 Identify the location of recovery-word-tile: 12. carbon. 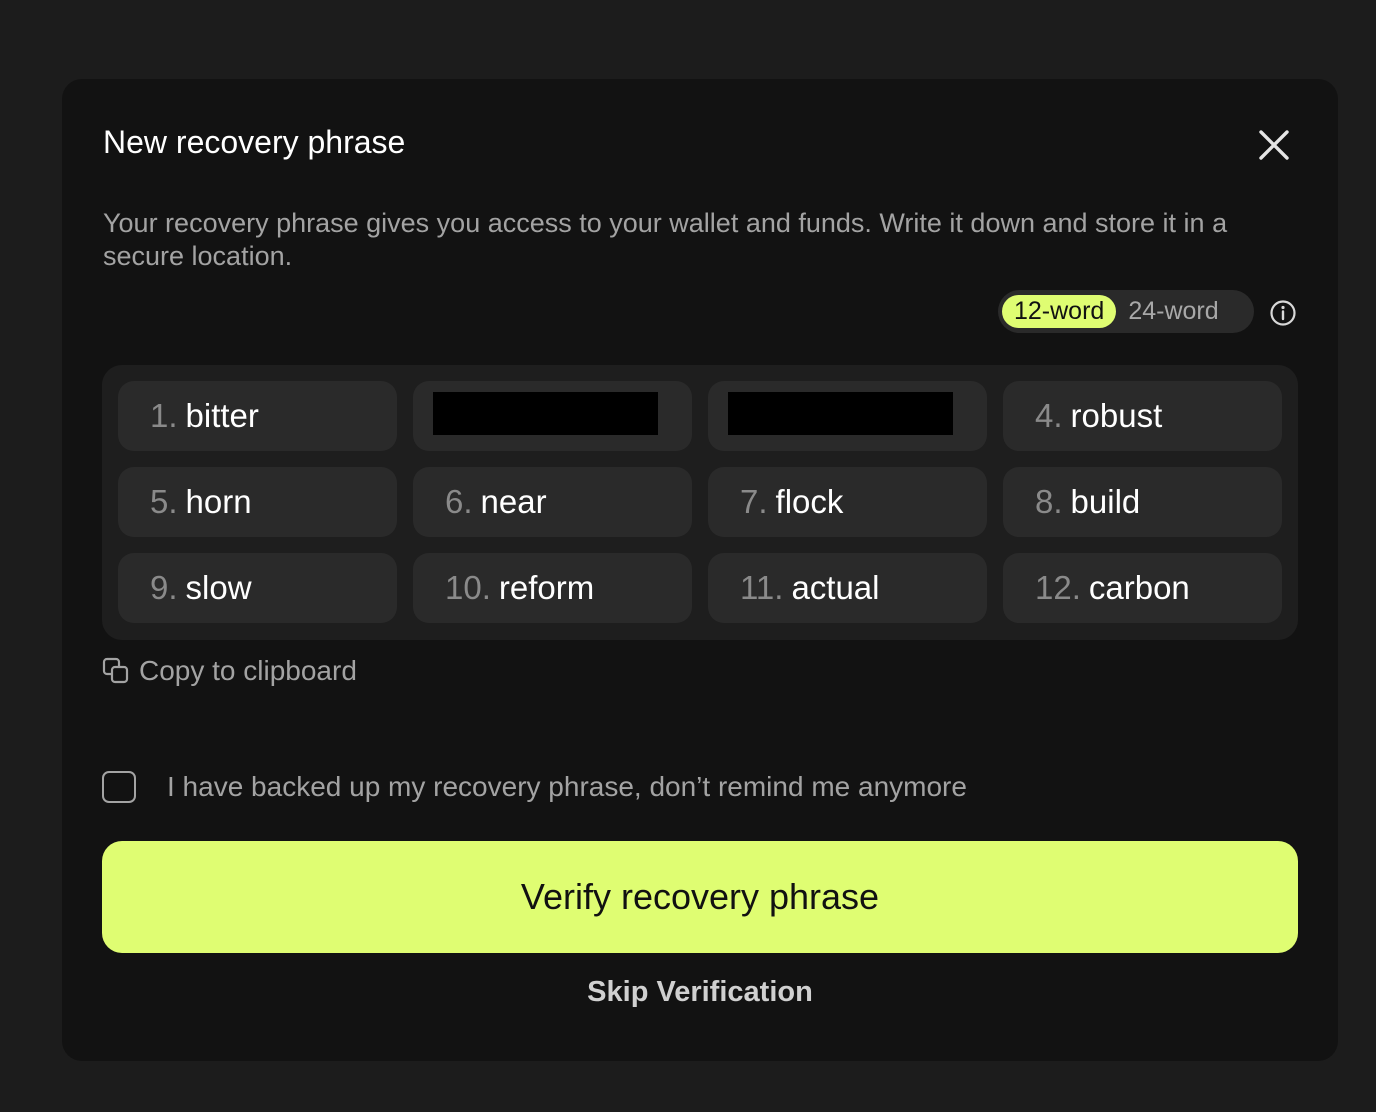
(1142, 588).